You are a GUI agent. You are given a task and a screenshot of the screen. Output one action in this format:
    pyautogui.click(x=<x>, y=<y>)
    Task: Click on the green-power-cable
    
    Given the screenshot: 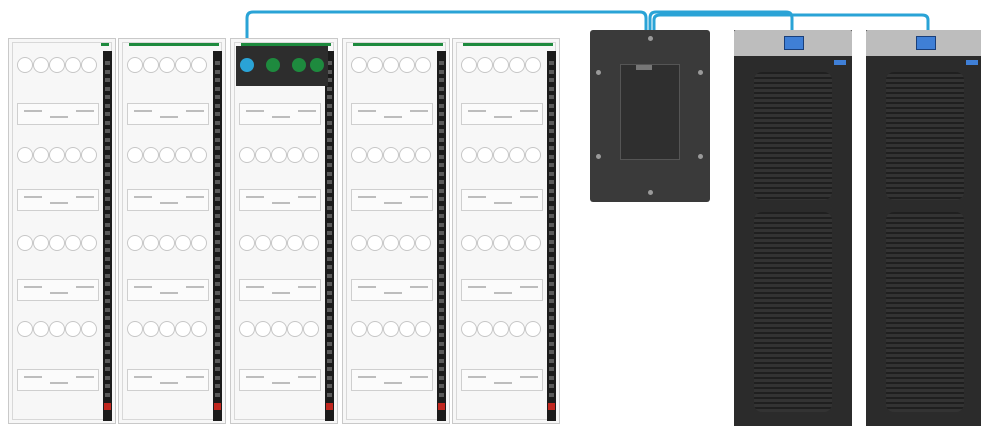 What is the action you would take?
    pyautogui.click(x=398, y=44)
    